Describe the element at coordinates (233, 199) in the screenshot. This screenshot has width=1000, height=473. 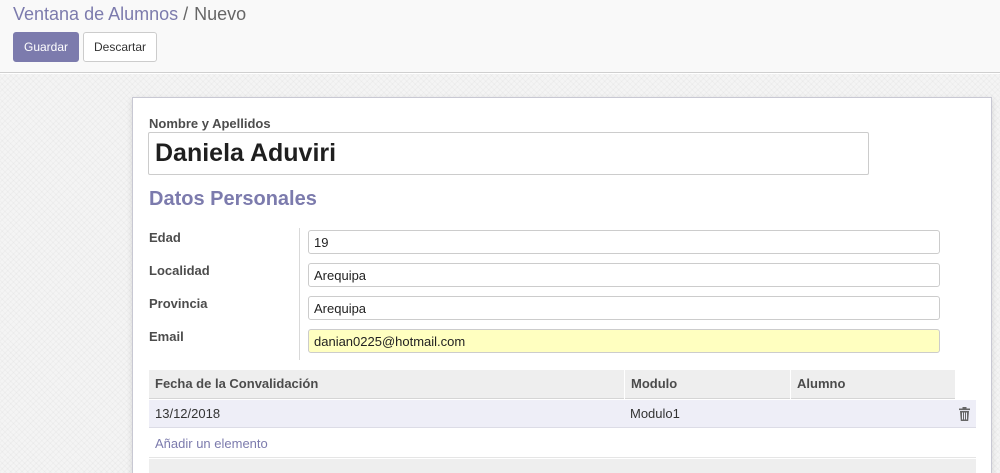
I see `section-title: Datos Personales` at that location.